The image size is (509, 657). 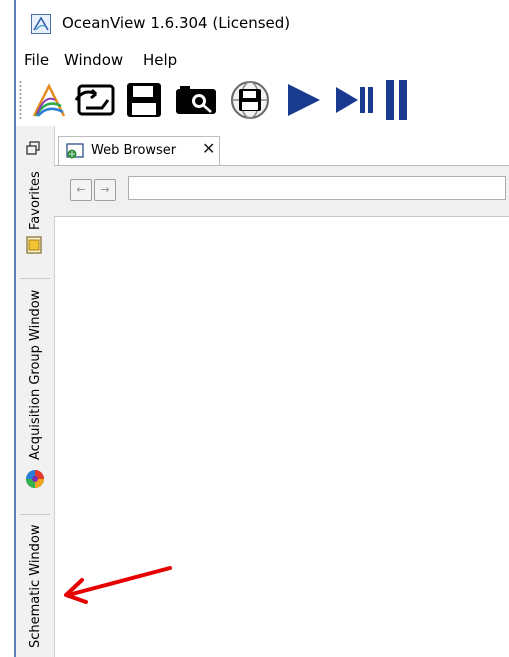 What do you see at coordinates (197, 100) in the screenshot?
I see `camera-icon` at bounding box center [197, 100].